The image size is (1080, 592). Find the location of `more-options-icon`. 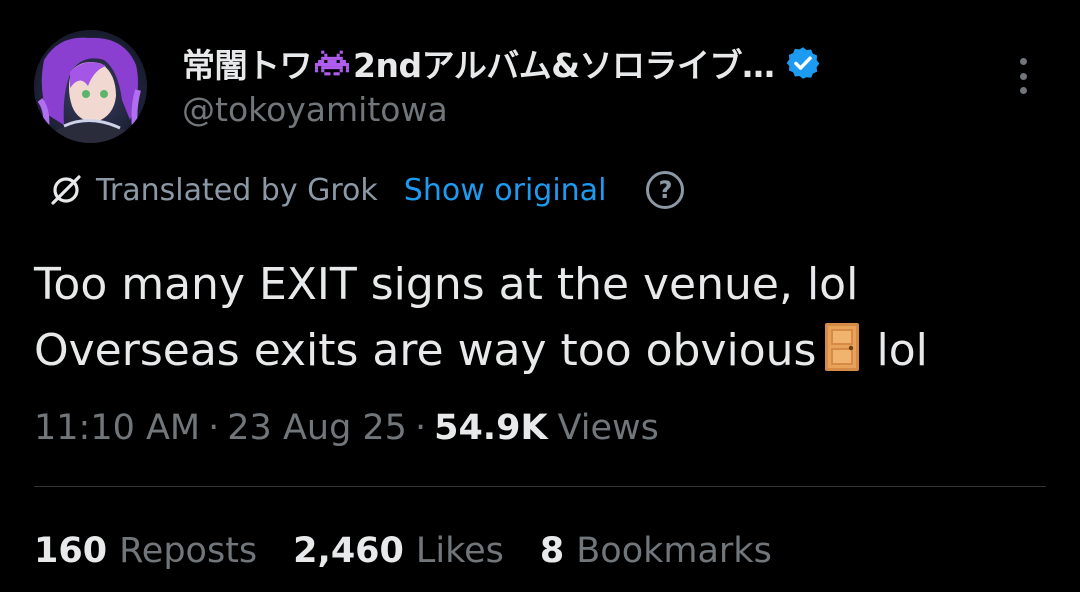

more-options-icon is located at coordinates (1023, 76).